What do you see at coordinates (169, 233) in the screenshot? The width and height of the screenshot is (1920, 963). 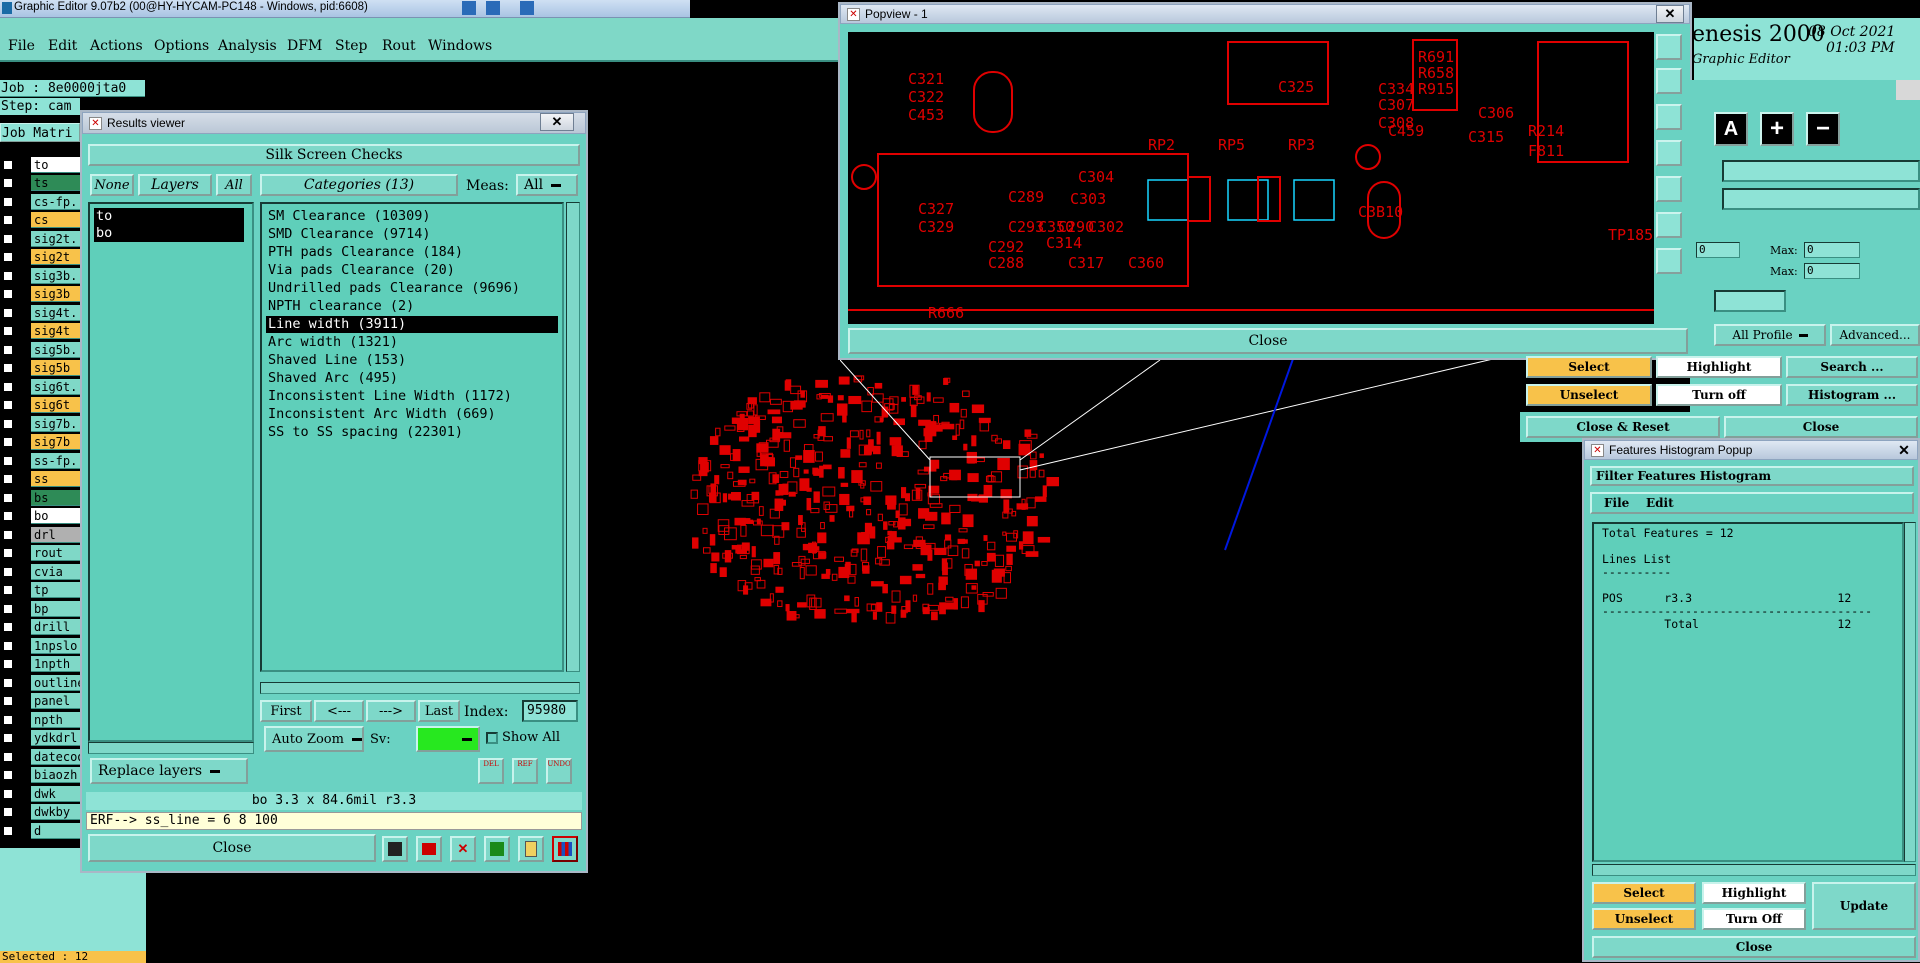 I see `result-layer-item: bo` at bounding box center [169, 233].